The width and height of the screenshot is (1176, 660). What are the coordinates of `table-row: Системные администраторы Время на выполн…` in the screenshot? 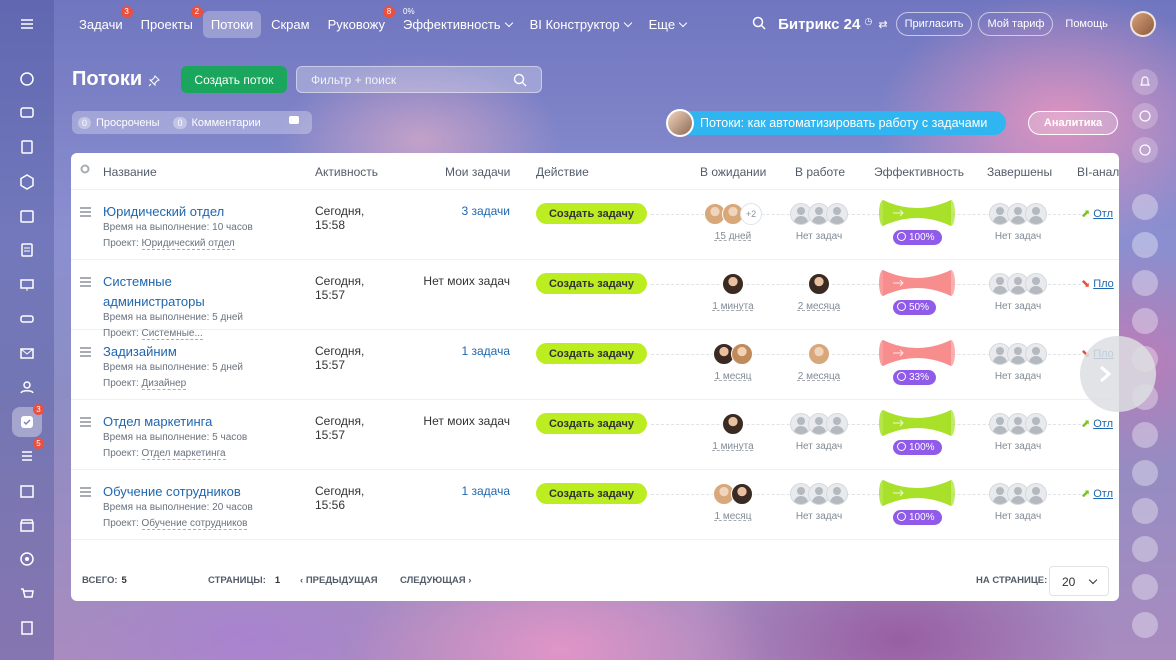 It's located at (595, 300).